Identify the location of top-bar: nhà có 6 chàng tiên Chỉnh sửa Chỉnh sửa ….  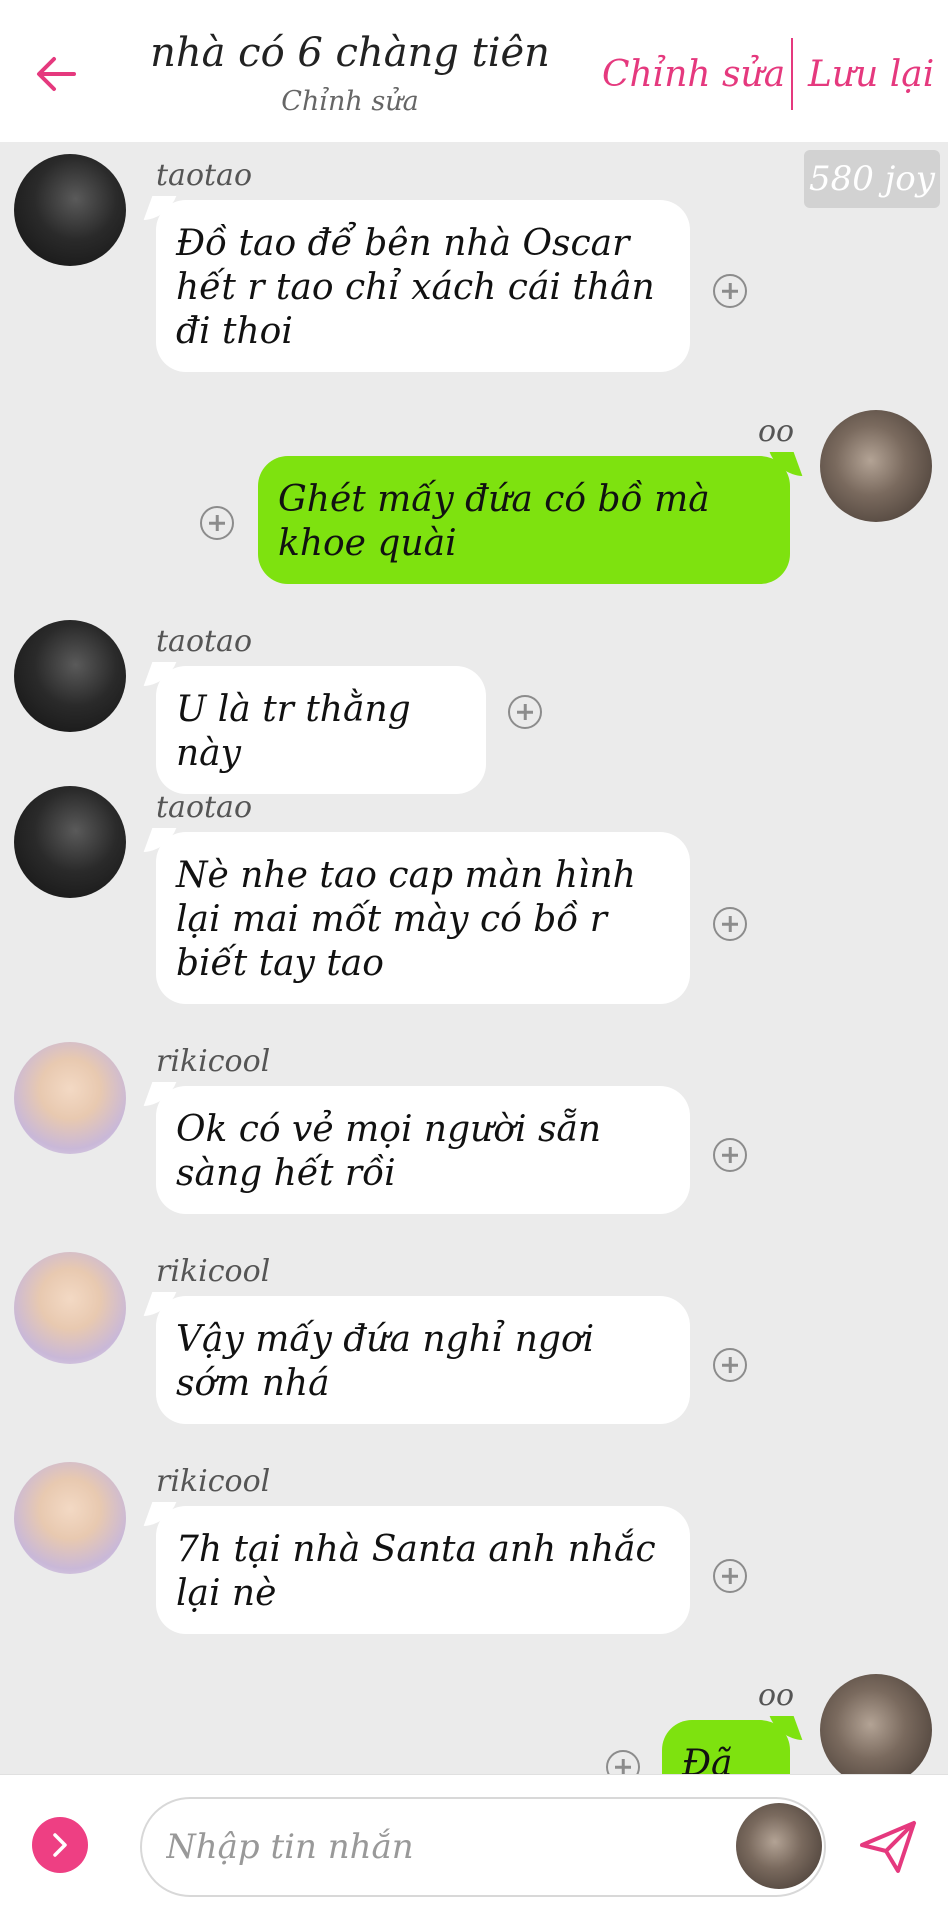
(474, 71).